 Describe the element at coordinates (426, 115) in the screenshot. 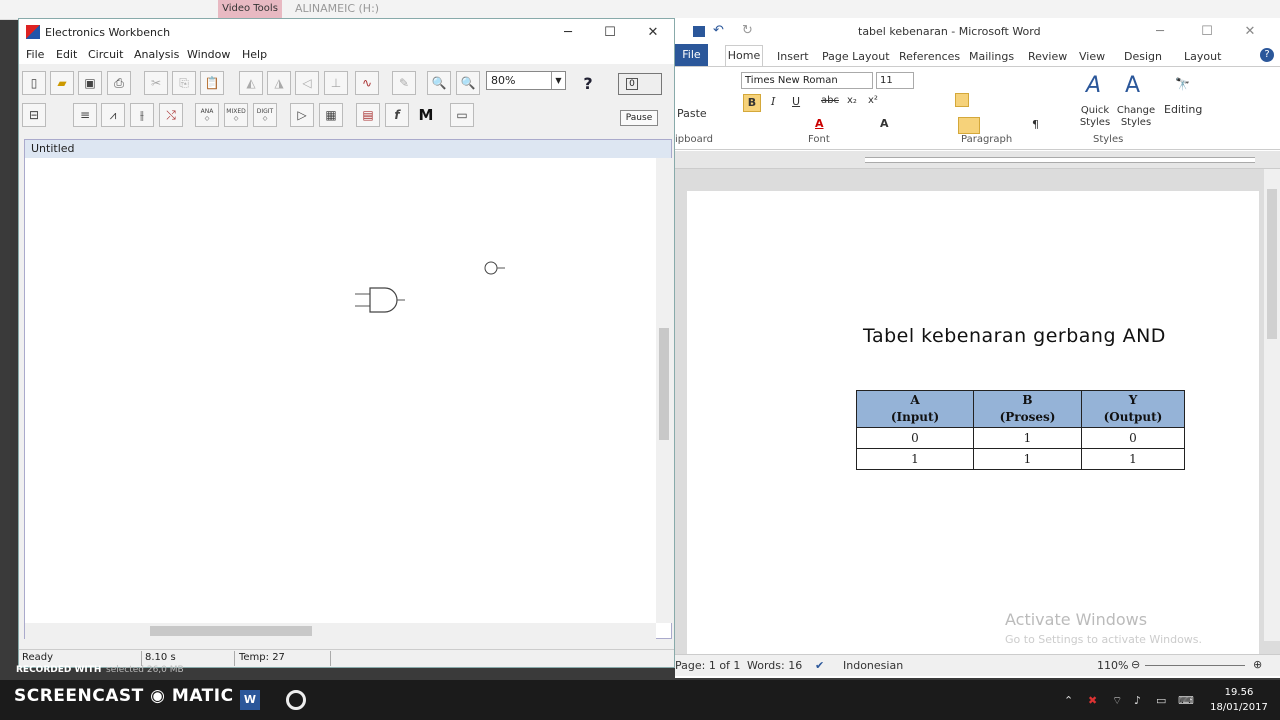

I see `miscellaneous-bin-icon: M` at that location.